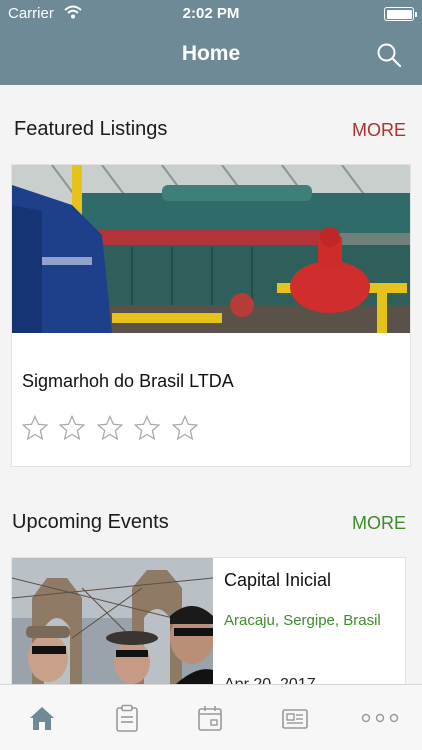  What do you see at coordinates (127, 718) in the screenshot?
I see `clipboard-icon` at bounding box center [127, 718].